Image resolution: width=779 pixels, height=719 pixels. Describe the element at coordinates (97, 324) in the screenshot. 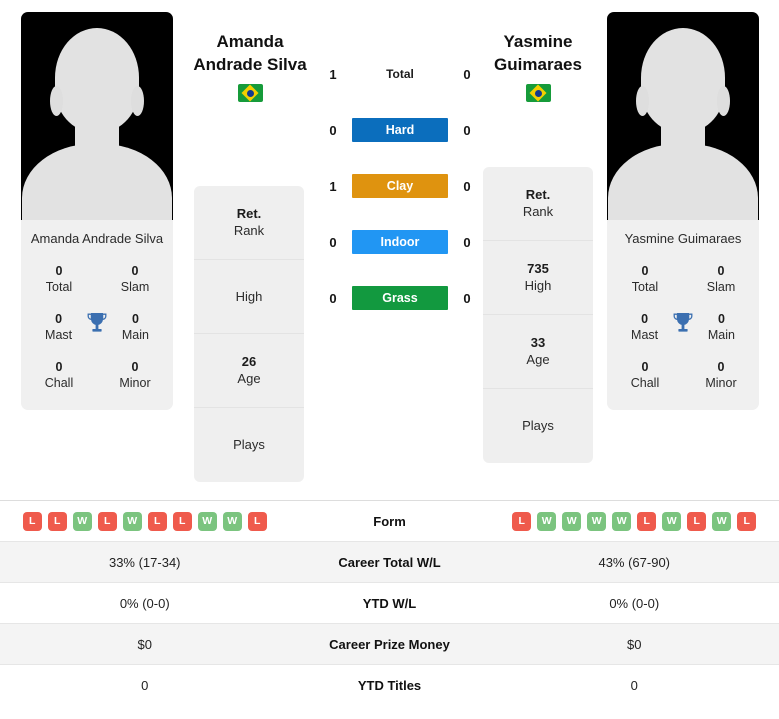

I see `trophy-icon` at that location.